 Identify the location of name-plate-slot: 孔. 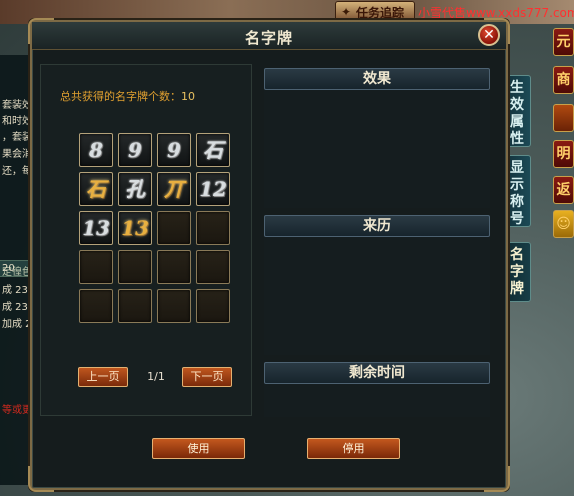
(135, 189).